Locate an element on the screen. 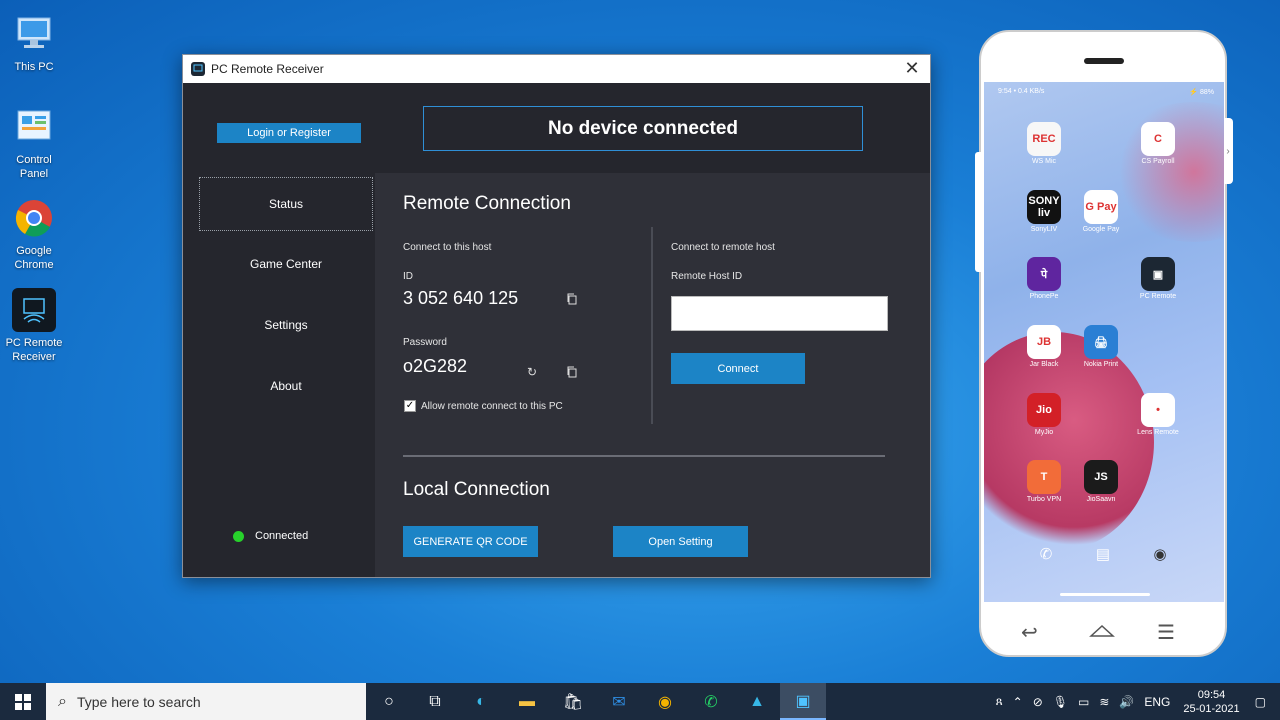  taskbar-search: ⌕ Type here to search is located at coordinates (206, 701).